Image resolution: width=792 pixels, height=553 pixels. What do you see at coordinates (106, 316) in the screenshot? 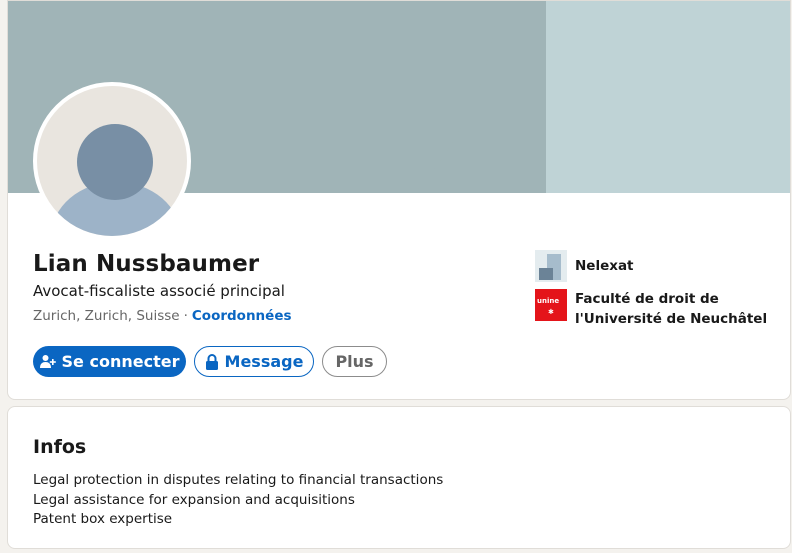
I see `profile-location: Zurich, Zurich, Suisse` at bounding box center [106, 316].